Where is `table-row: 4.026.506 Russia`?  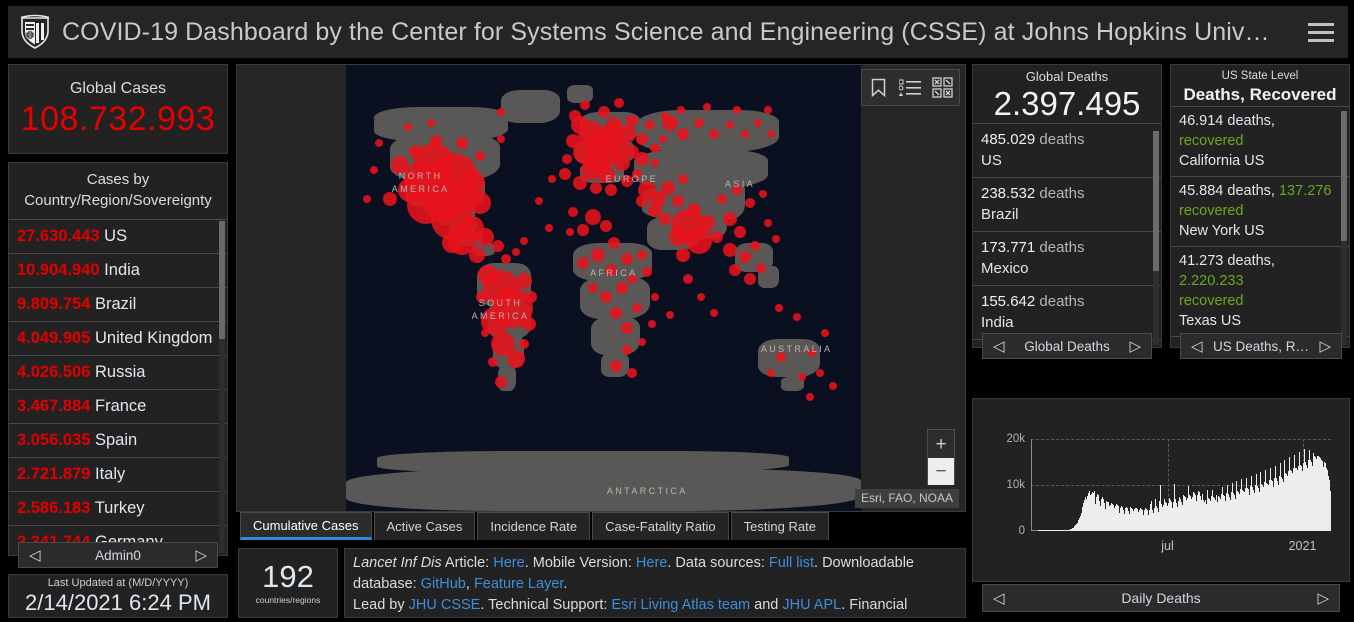
table-row: 4.026.506 Russia is located at coordinates (118, 372).